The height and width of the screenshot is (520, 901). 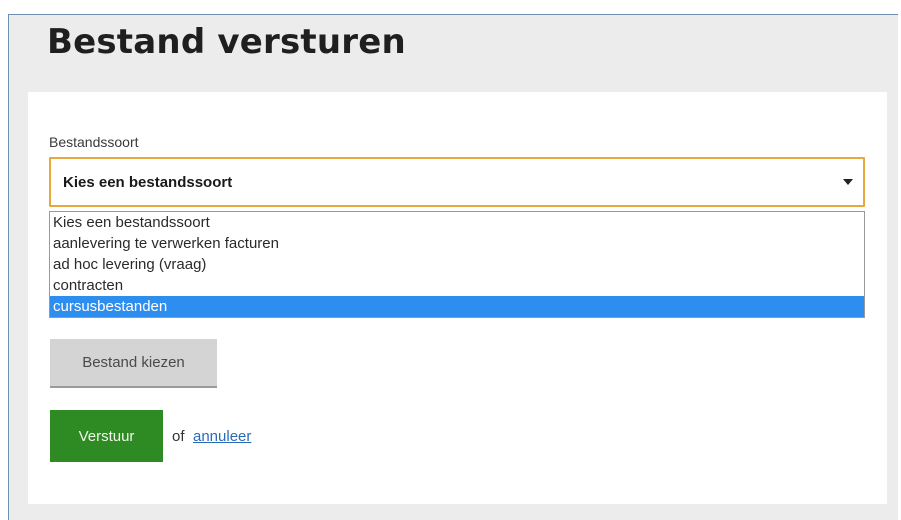 I want to click on submit-button: Verstuur, so click(x=106, y=436).